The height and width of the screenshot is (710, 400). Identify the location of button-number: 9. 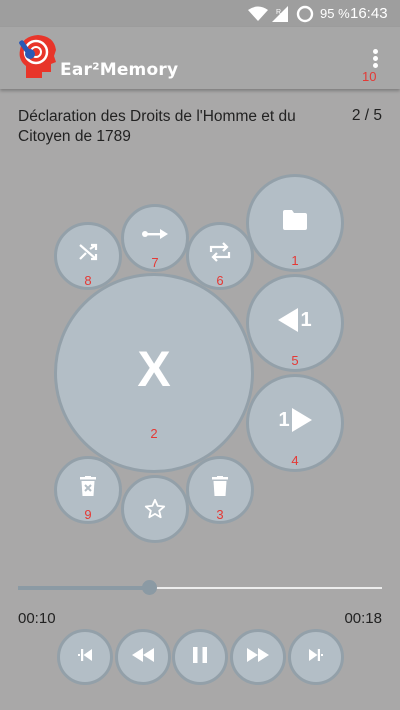
(88, 514).